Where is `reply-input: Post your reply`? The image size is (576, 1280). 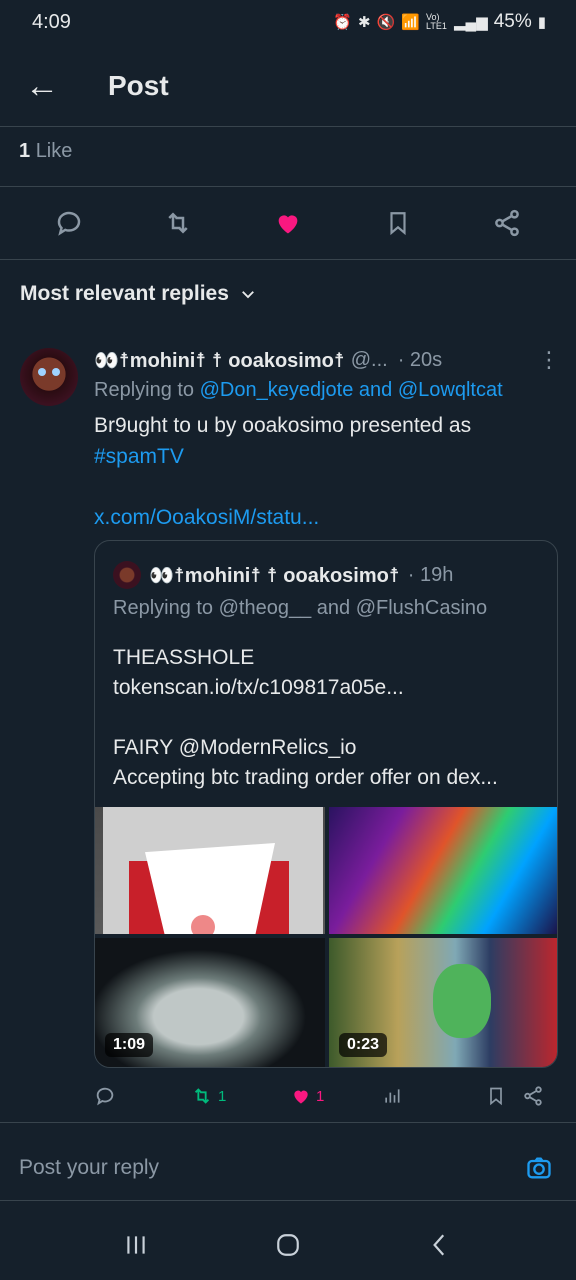
reply-input: Post your reply is located at coordinates (89, 1168).